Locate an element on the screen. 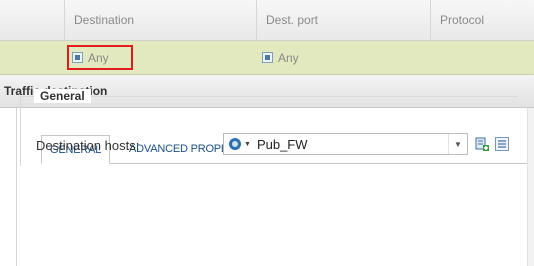 Image resolution: width=534 pixels, height=266 pixels. object-icon is located at coordinates (267, 57).